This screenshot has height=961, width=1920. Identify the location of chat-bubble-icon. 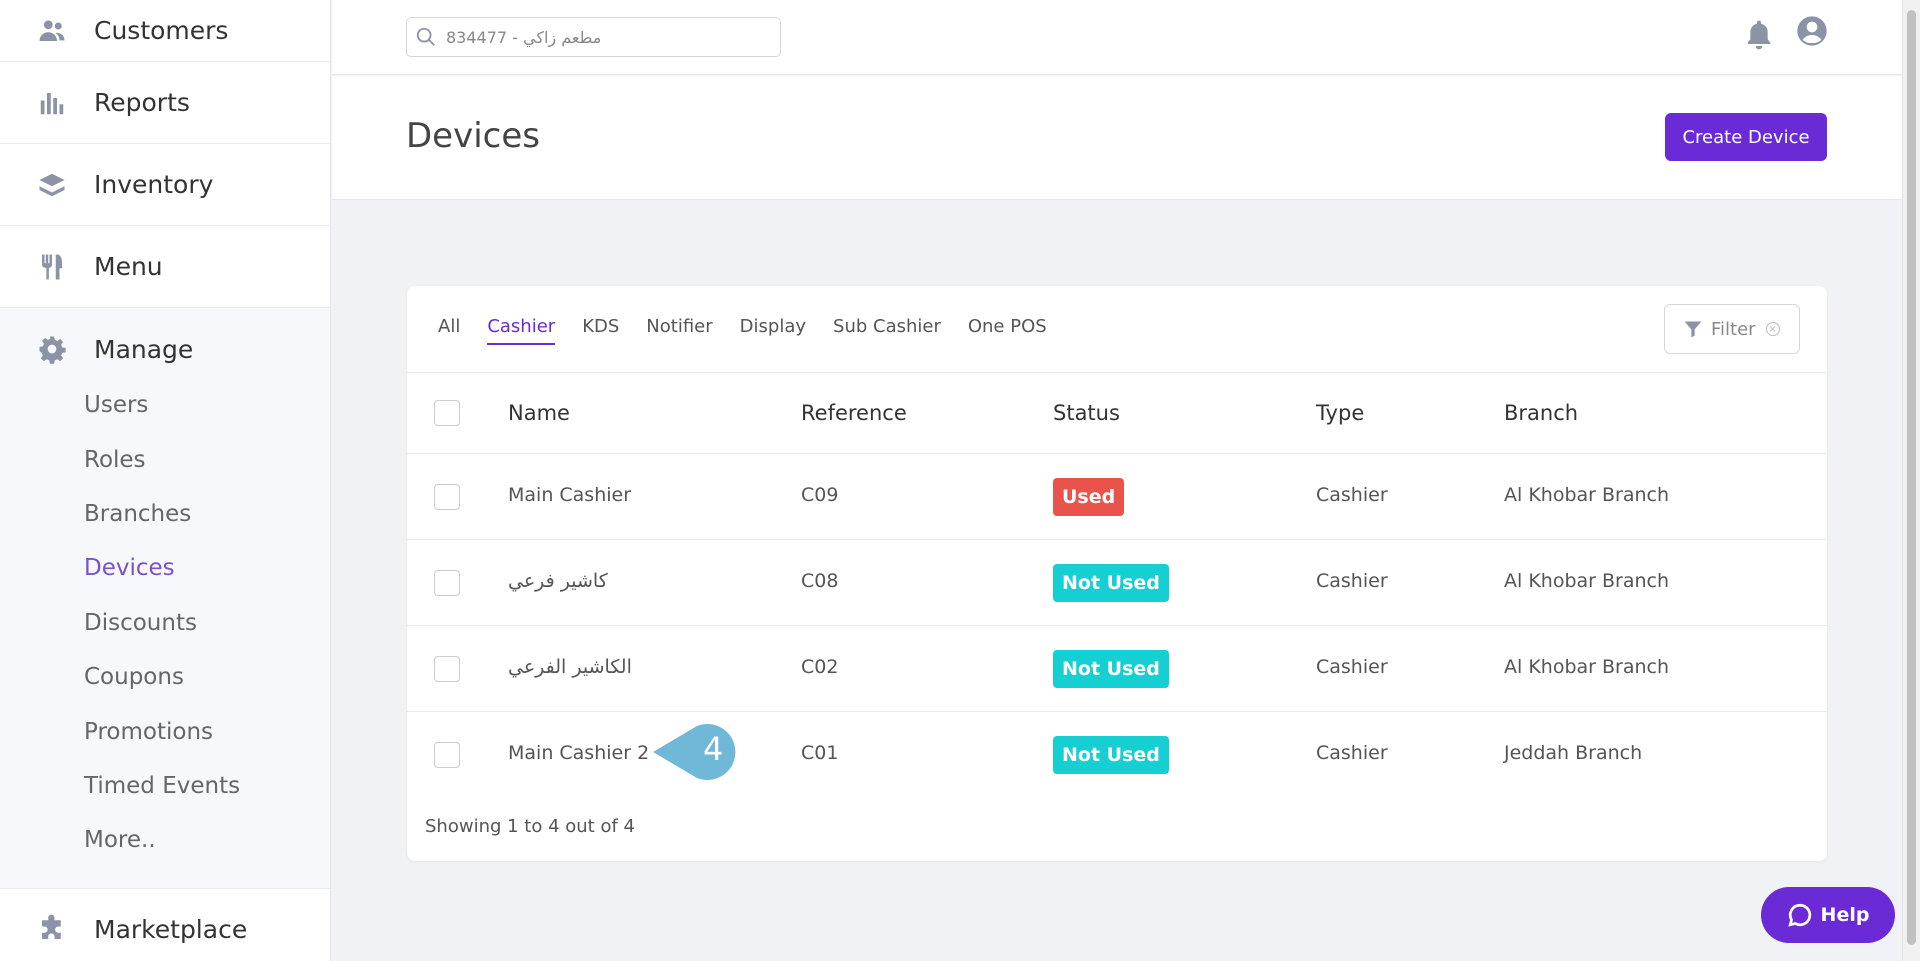
(1799, 915).